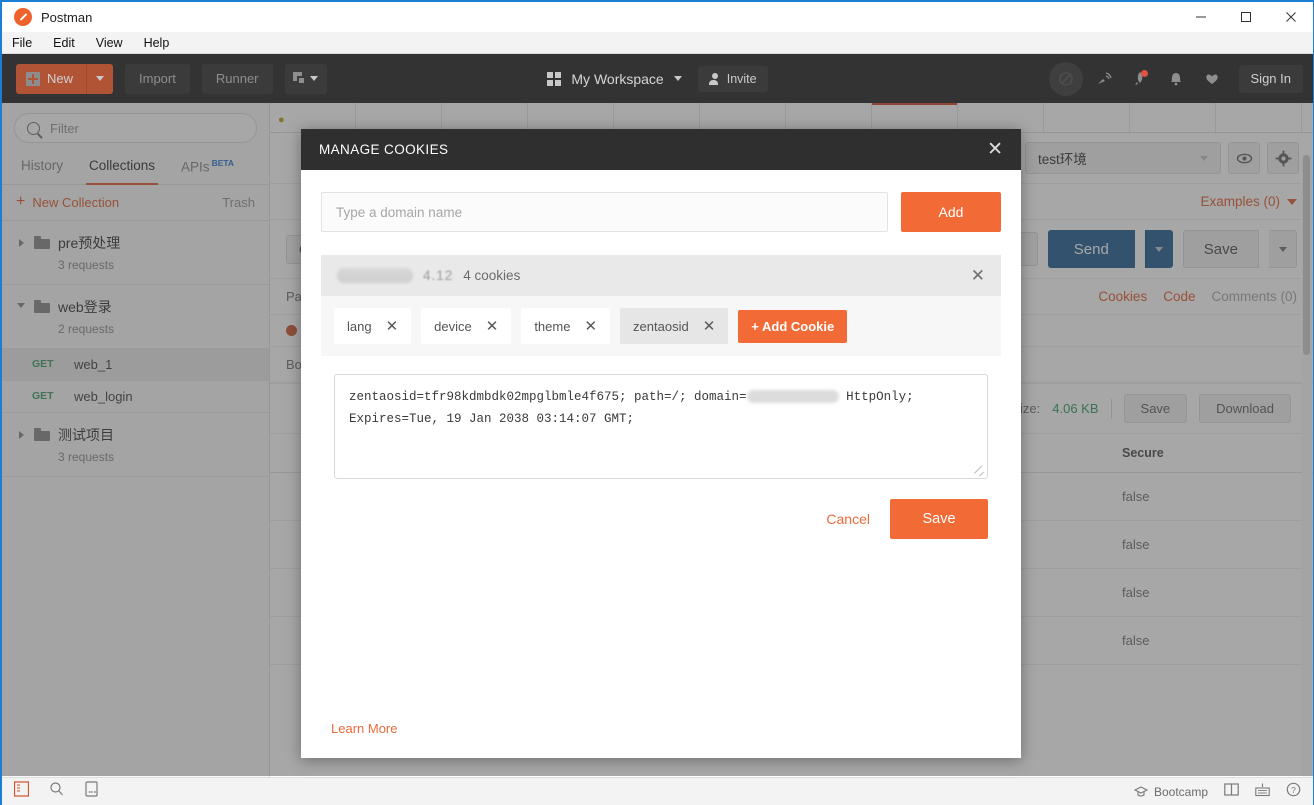 This screenshot has height=805, width=1314. Describe the element at coordinates (1270, 78) in the screenshot. I see `sign-in-button: Sign In` at that location.